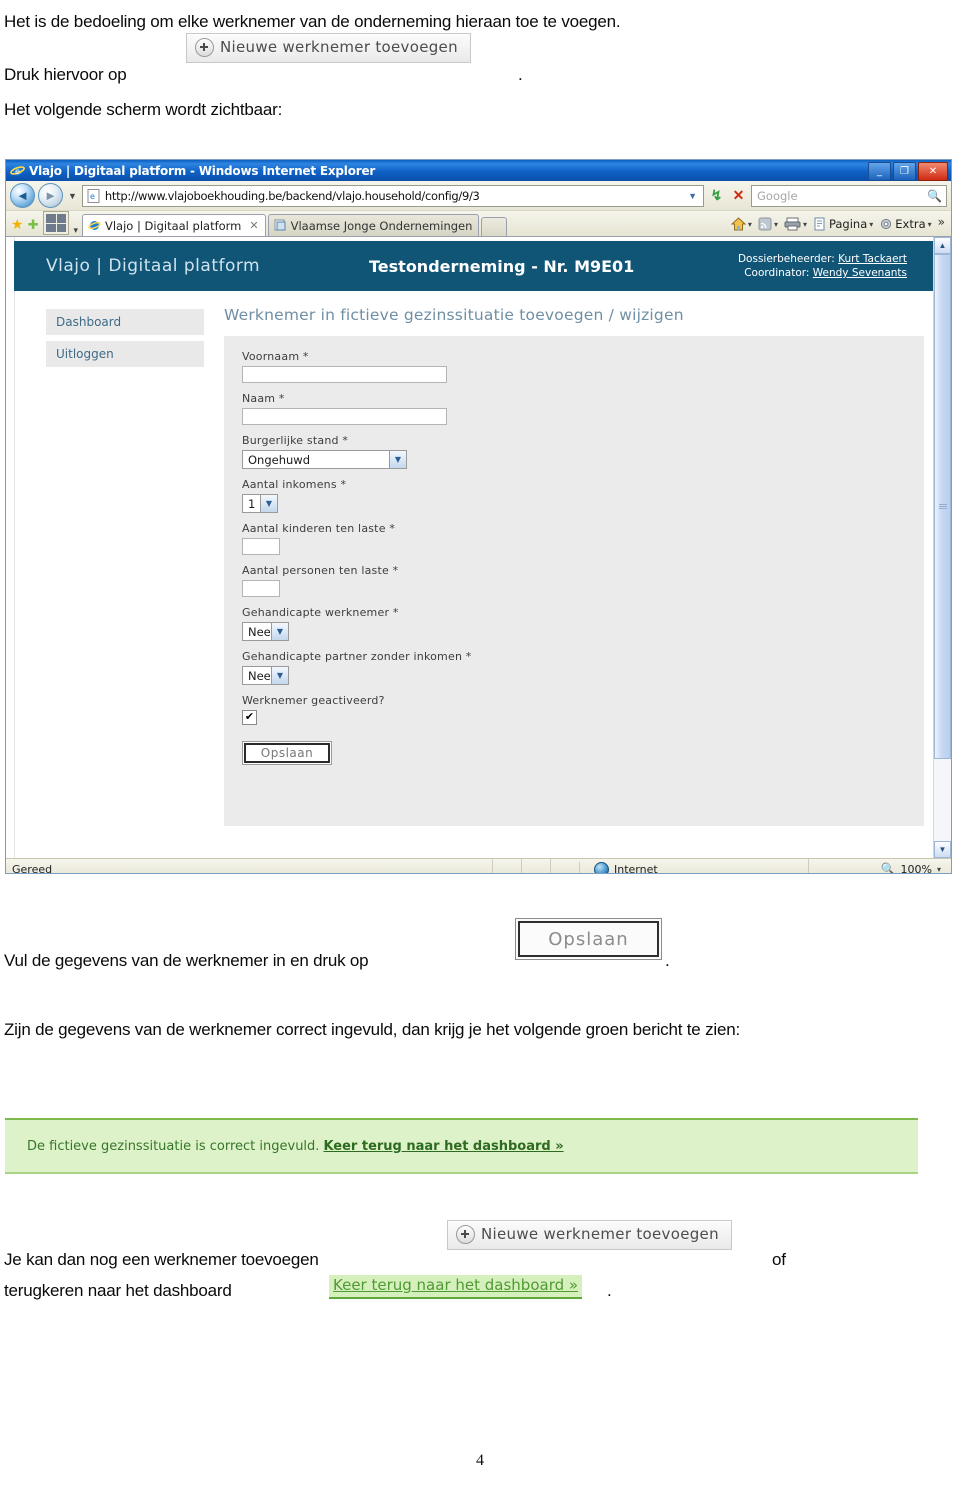  I want to click on tab-vlaamse-jonge-ondernemingen: Vlaamse Jonge Ondernemingen, so click(373, 225).